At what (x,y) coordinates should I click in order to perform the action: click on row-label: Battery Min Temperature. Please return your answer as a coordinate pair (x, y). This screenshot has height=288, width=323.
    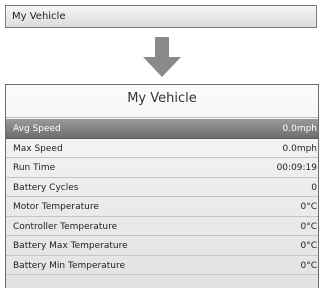
    Looking at the image, I should click on (69, 265).